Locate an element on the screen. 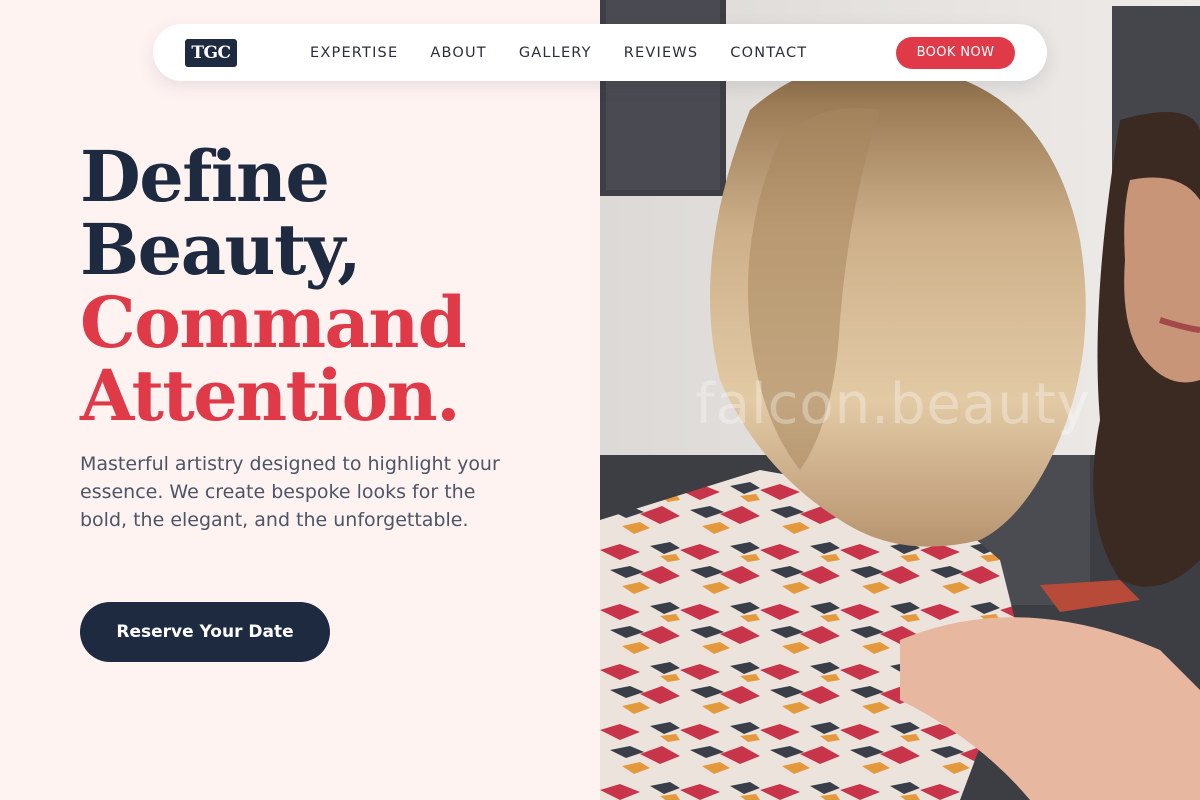  nav-link-reviews: REVIEWS is located at coordinates (661, 53).